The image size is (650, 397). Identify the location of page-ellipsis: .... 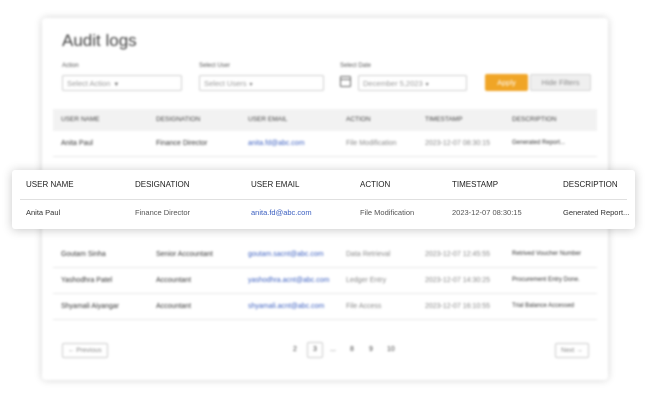
(333, 349).